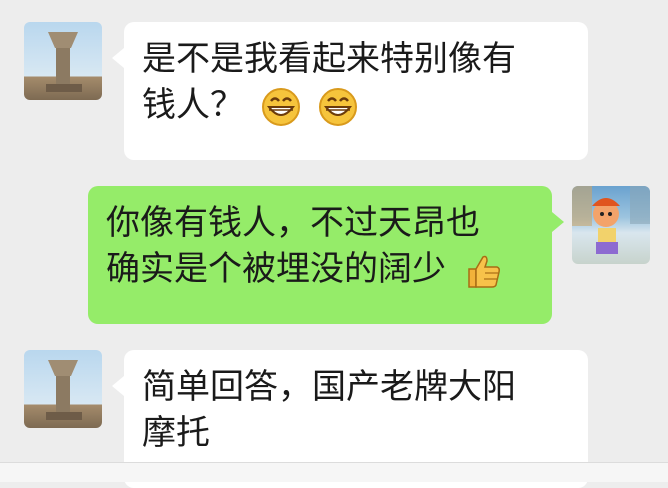 This screenshot has height=488, width=668. Describe the element at coordinates (293, 223) in the screenshot. I see `message-text: 你像有钱人，不过天昂也` at that location.